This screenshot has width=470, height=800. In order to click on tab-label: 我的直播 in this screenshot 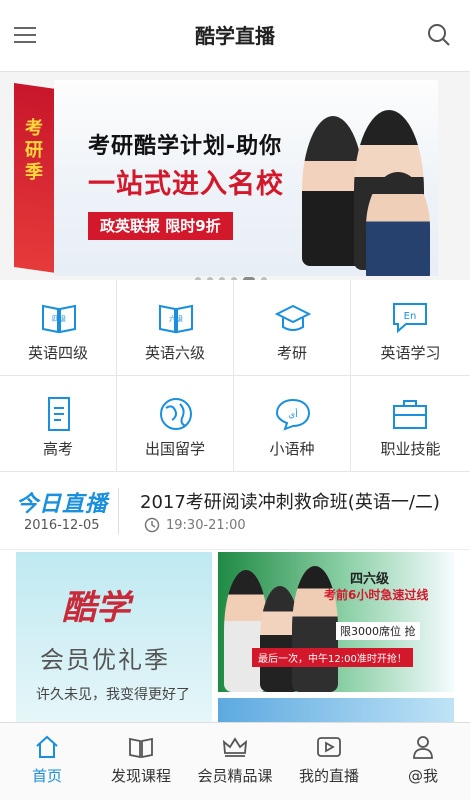, I will do `click(328, 776)`.